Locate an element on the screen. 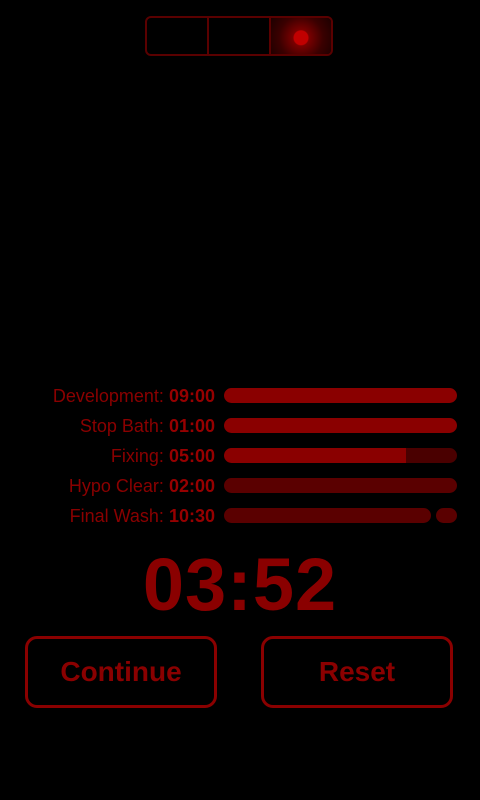 Image resolution: width=480 pixels, height=800 pixels. step-label: Fixing: 05:00 is located at coordinates (163, 456).